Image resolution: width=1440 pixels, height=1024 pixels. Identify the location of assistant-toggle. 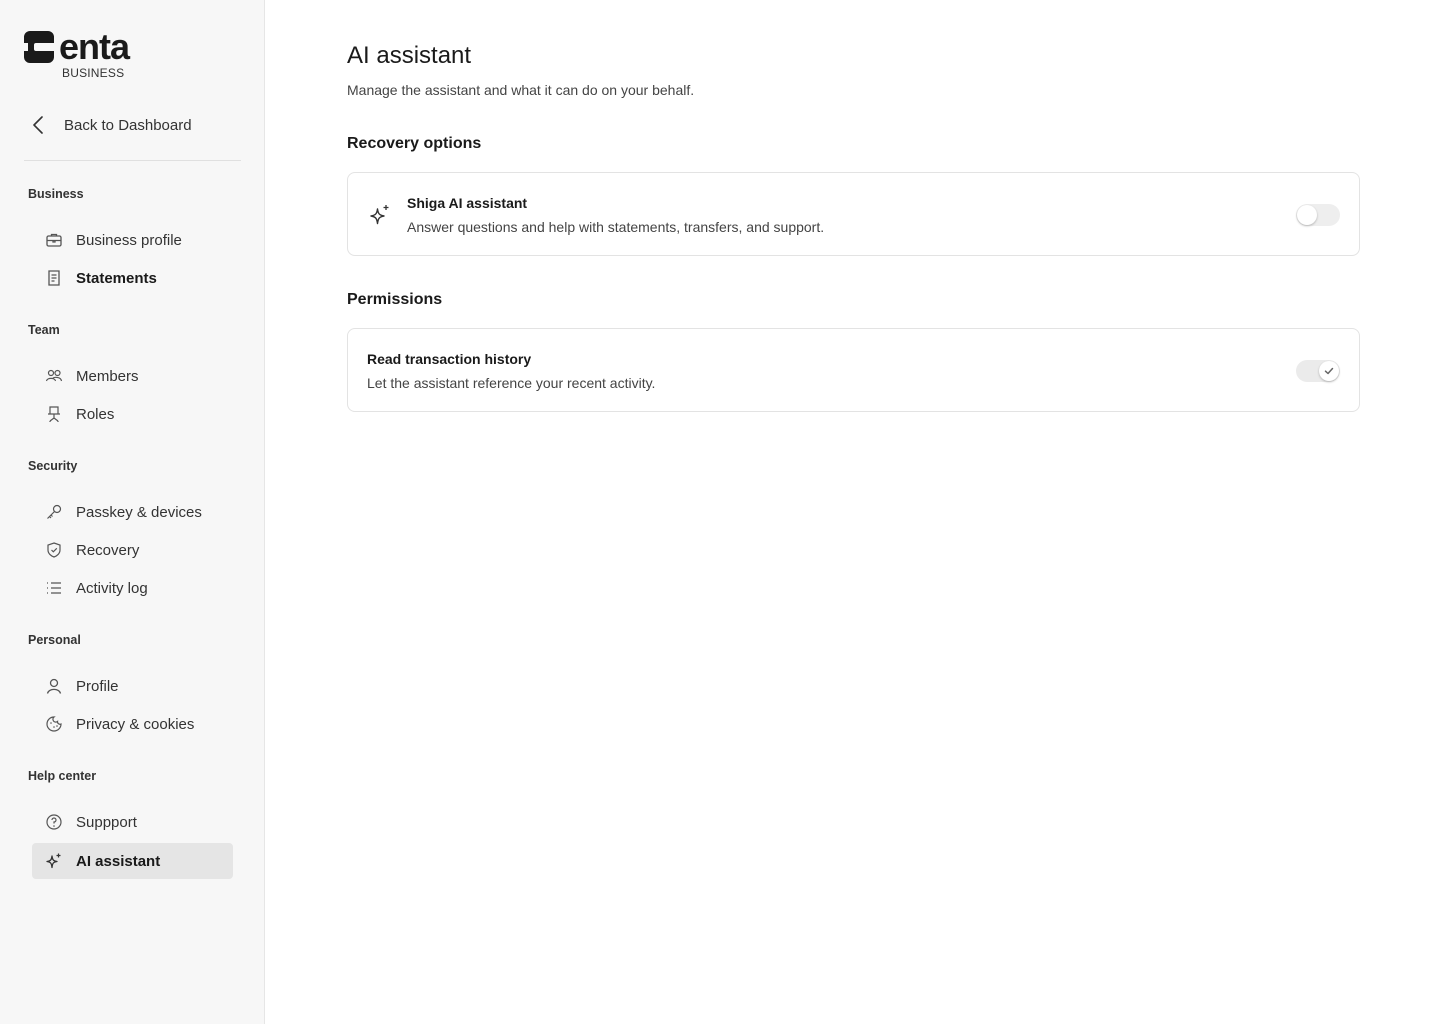
(1318, 215).